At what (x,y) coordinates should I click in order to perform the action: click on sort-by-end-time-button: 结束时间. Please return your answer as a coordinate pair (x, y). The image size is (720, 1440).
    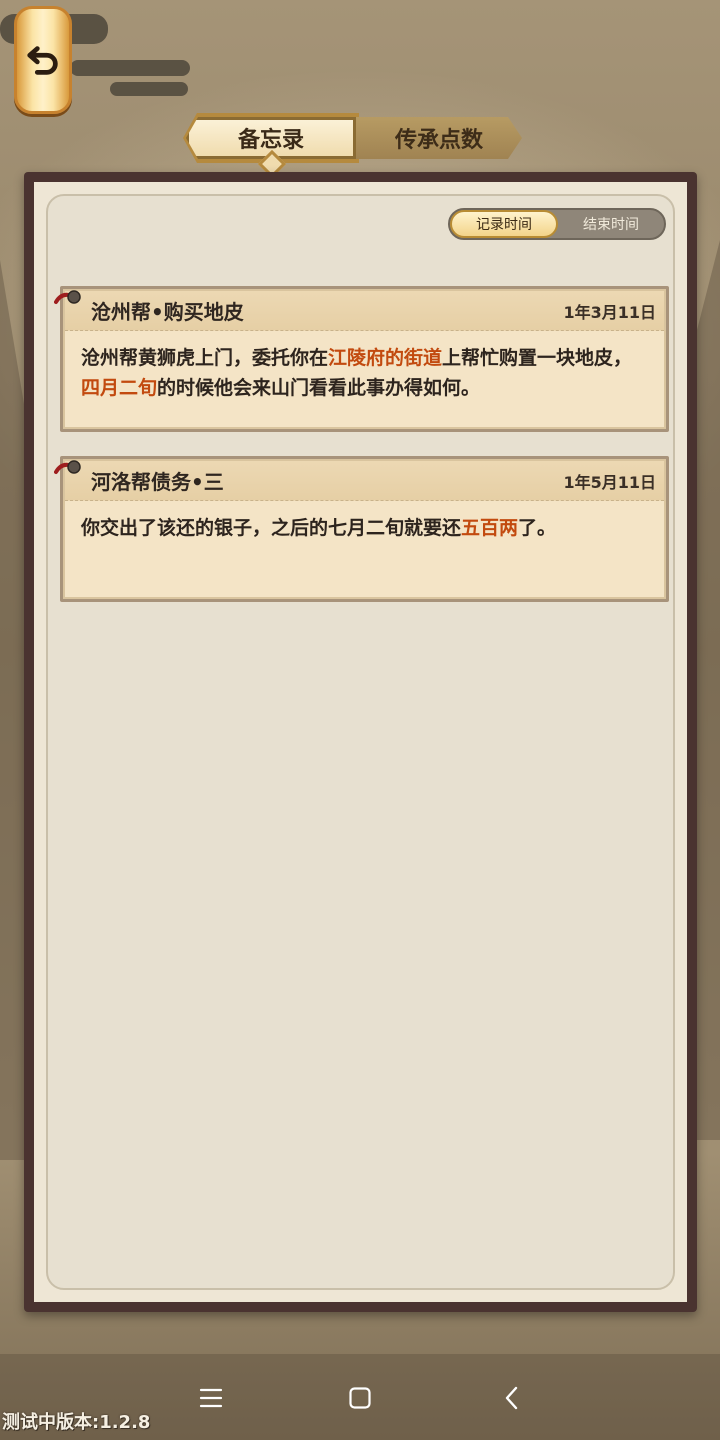
    Looking at the image, I should click on (611, 224).